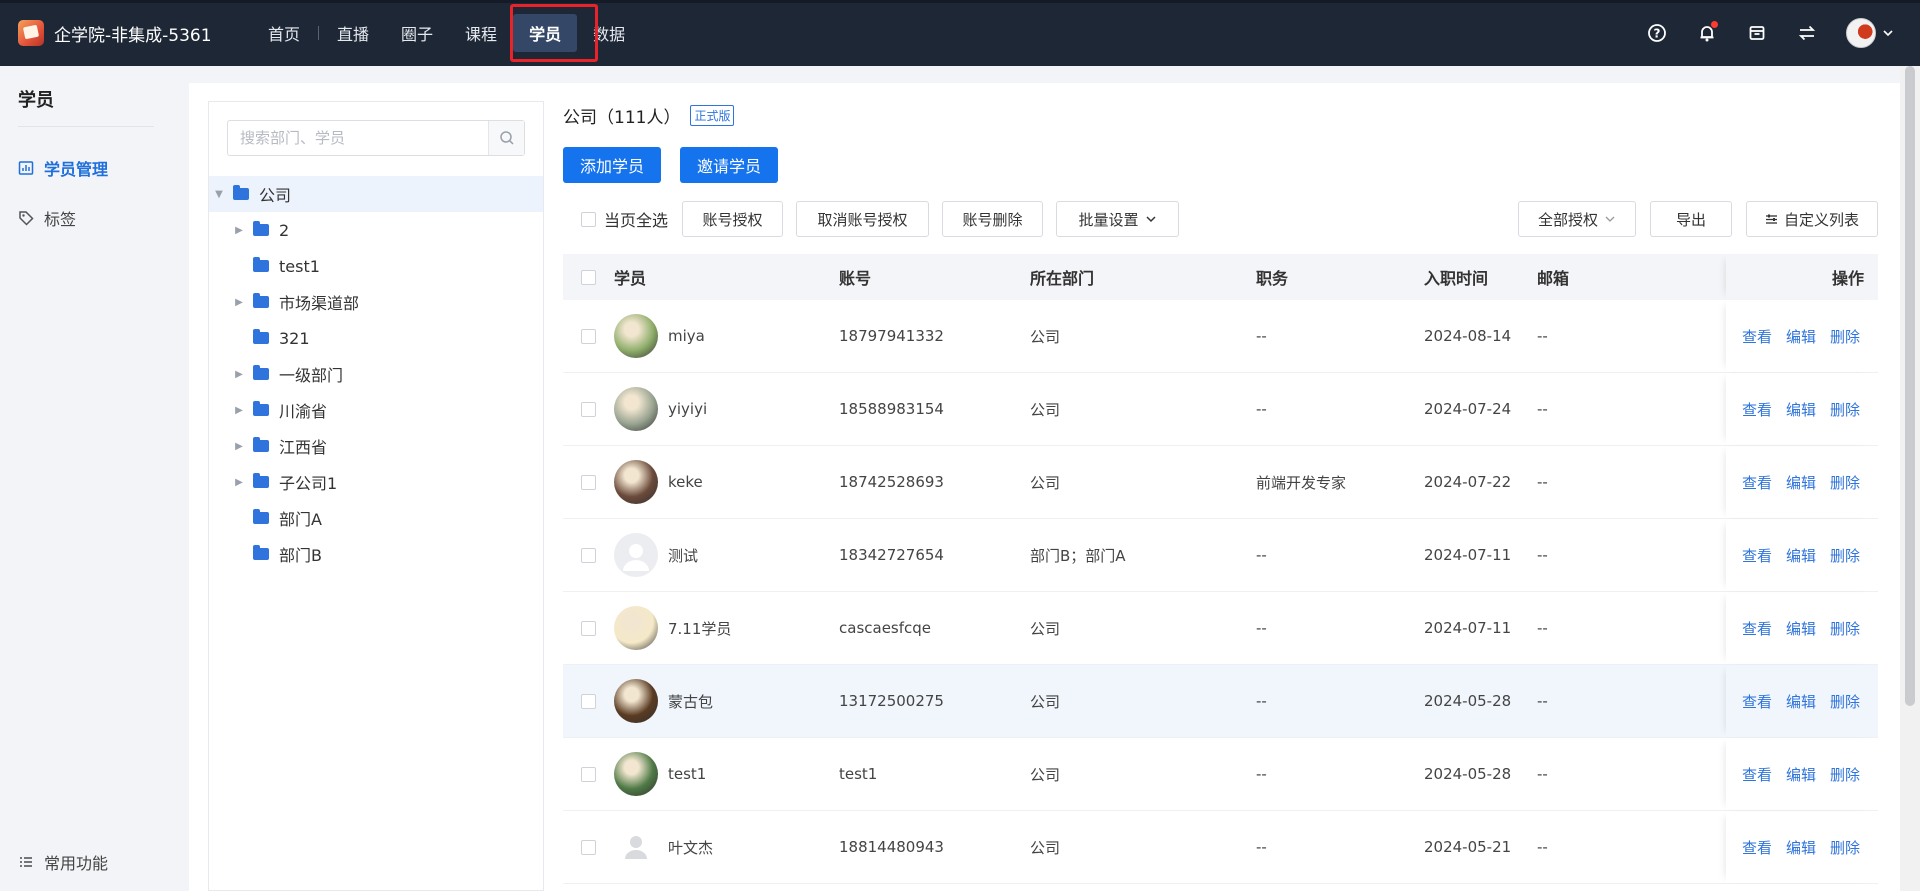 This screenshot has width=1920, height=891. I want to click on common-functions: 常用功能, so click(63, 862).